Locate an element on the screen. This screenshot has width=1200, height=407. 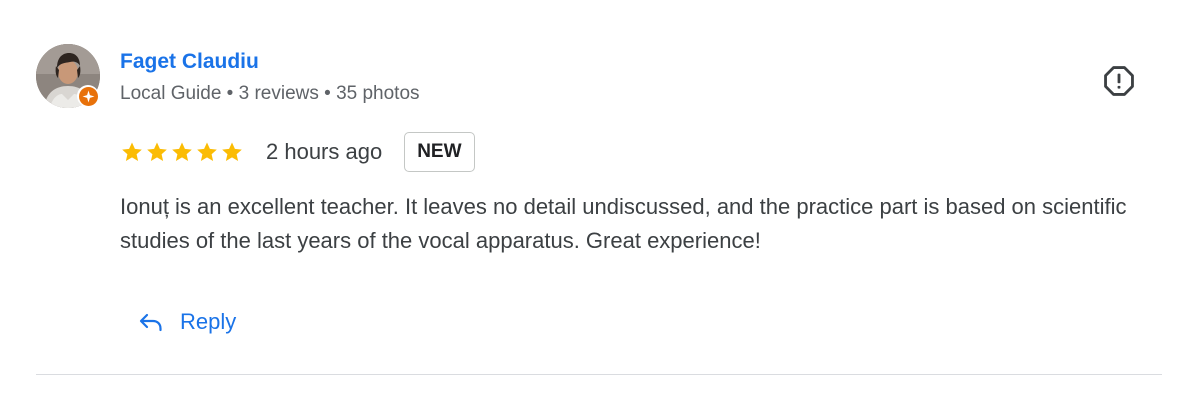
reply-label: Reply is located at coordinates (208, 321).